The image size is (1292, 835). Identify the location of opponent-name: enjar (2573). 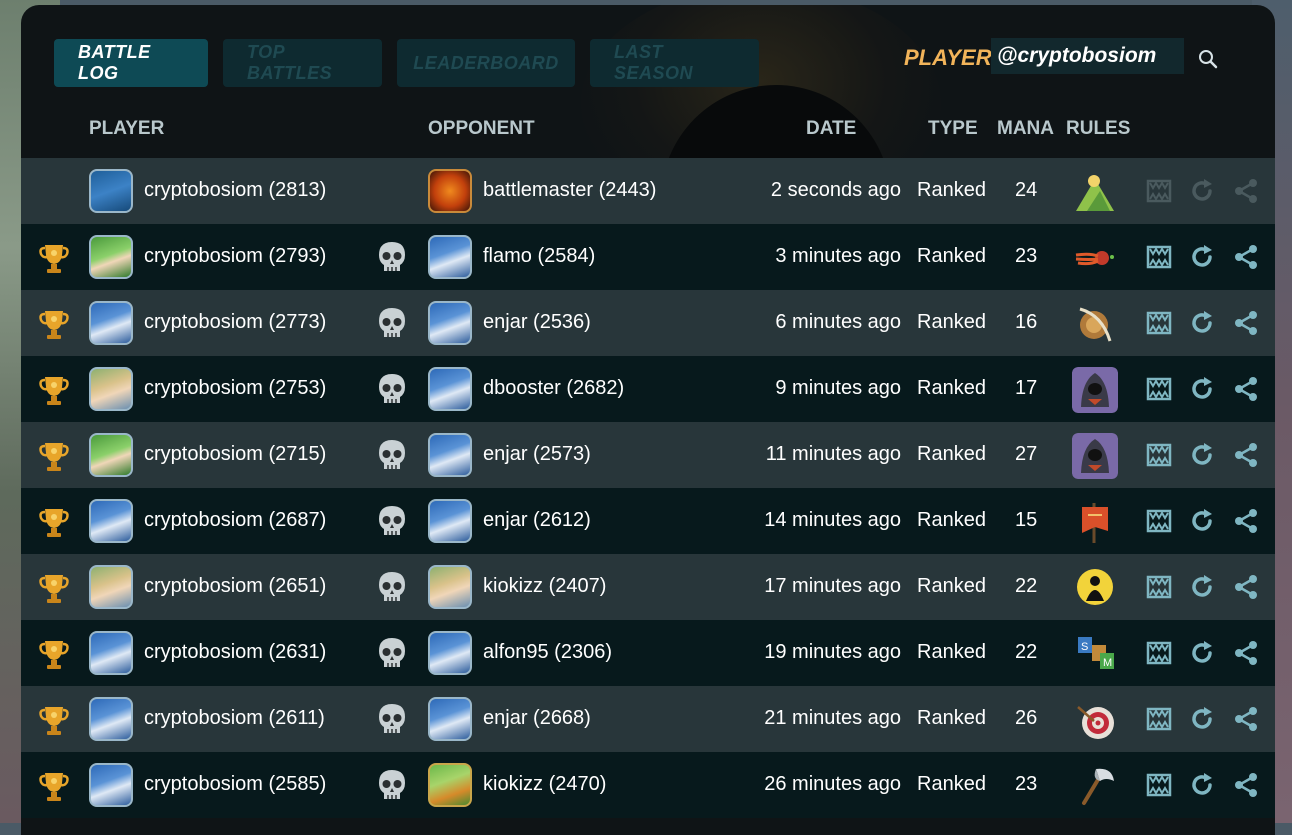
(537, 454).